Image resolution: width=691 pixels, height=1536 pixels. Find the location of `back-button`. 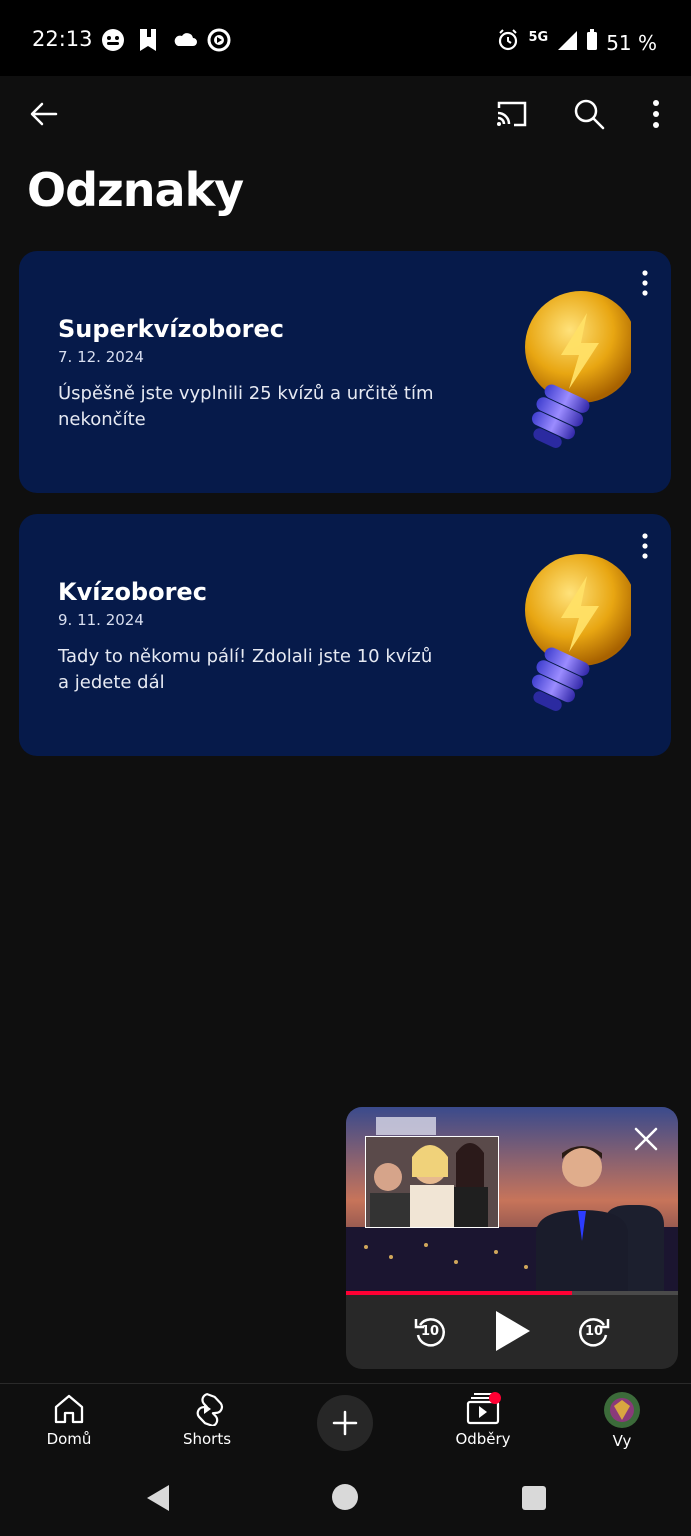

back-button is located at coordinates (44, 114).